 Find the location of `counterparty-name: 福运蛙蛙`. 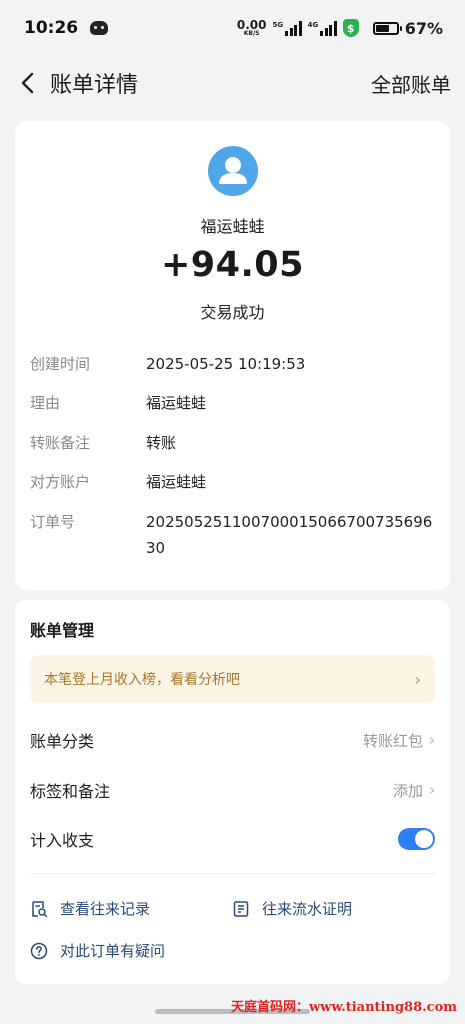

counterparty-name: 福运蛙蛙 is located at coordinates (232, 226).